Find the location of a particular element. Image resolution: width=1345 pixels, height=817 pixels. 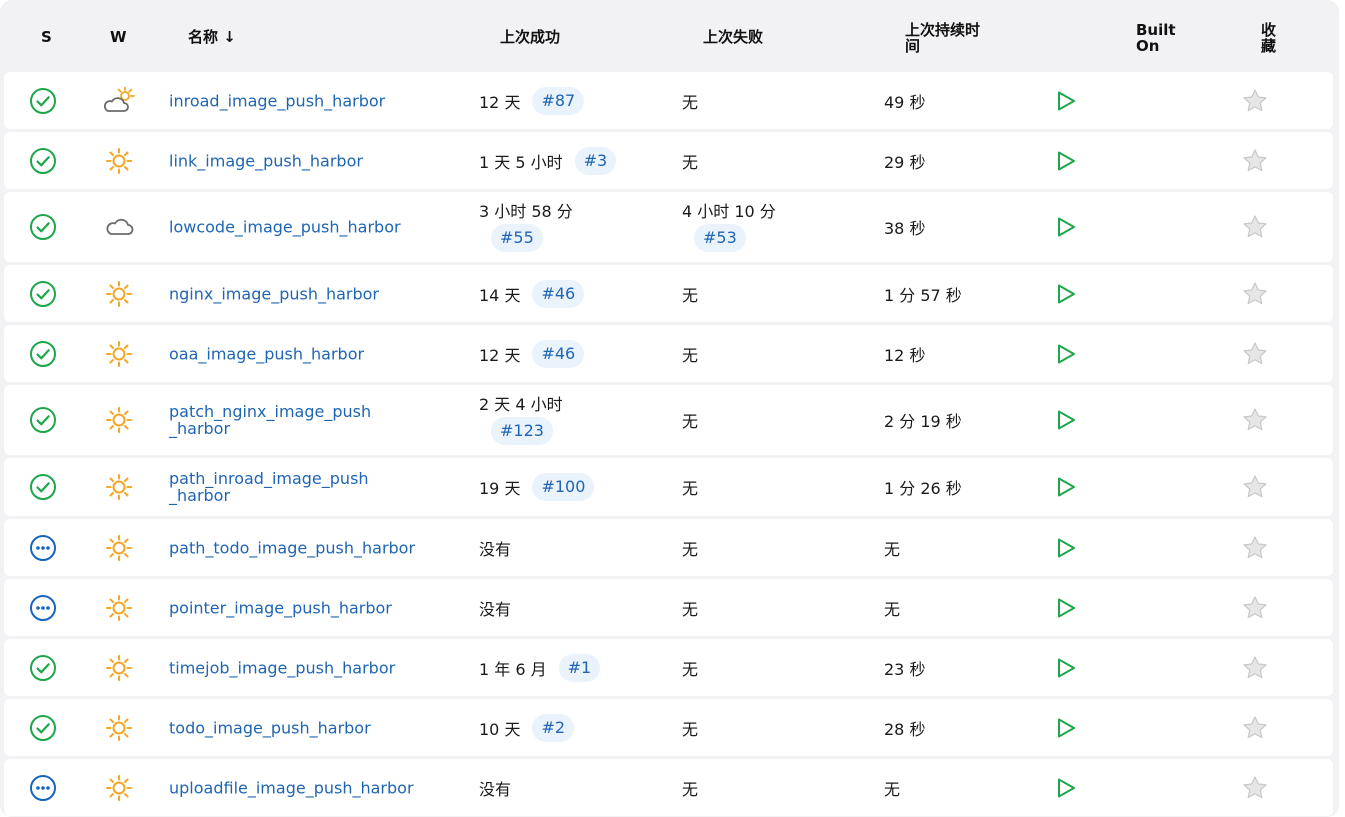

name-column-header: 名称 ↓ is located at coordinates (212, 37).